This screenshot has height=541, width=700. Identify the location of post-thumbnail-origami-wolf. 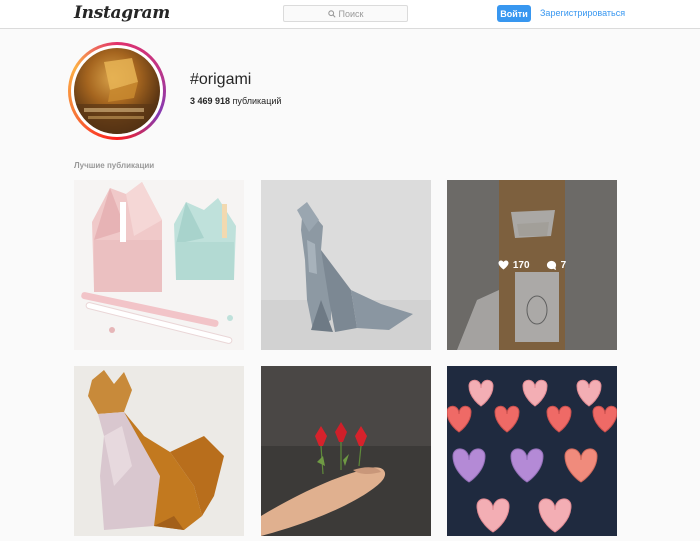
(346, 265).